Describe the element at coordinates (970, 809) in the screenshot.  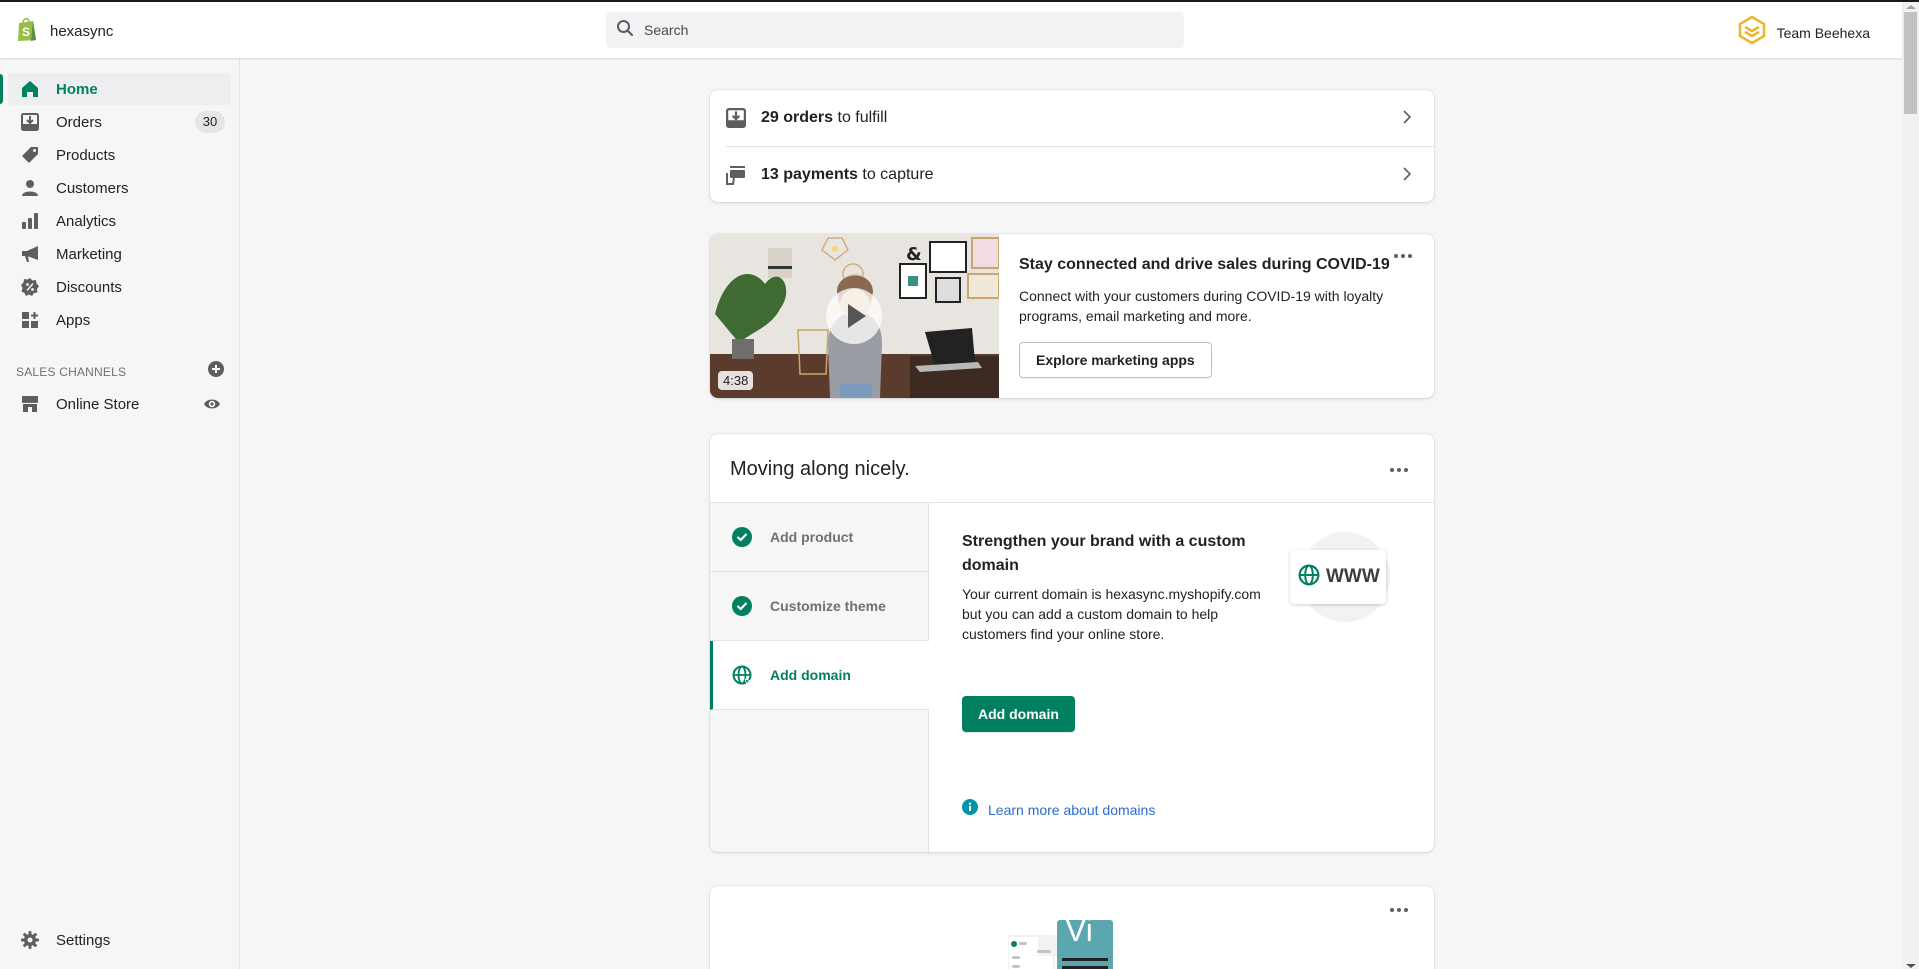
I see `info-icon` at that location.